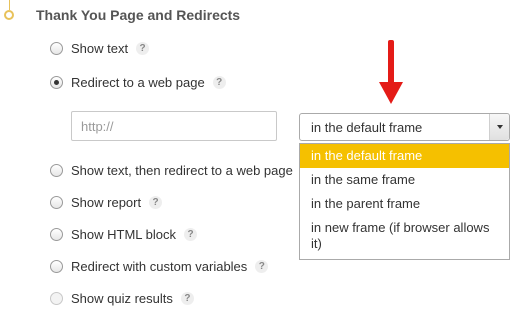 The image size is (519, 316). I want to click on option-show-html-block: Show HTML block ?, so click(123, 234).